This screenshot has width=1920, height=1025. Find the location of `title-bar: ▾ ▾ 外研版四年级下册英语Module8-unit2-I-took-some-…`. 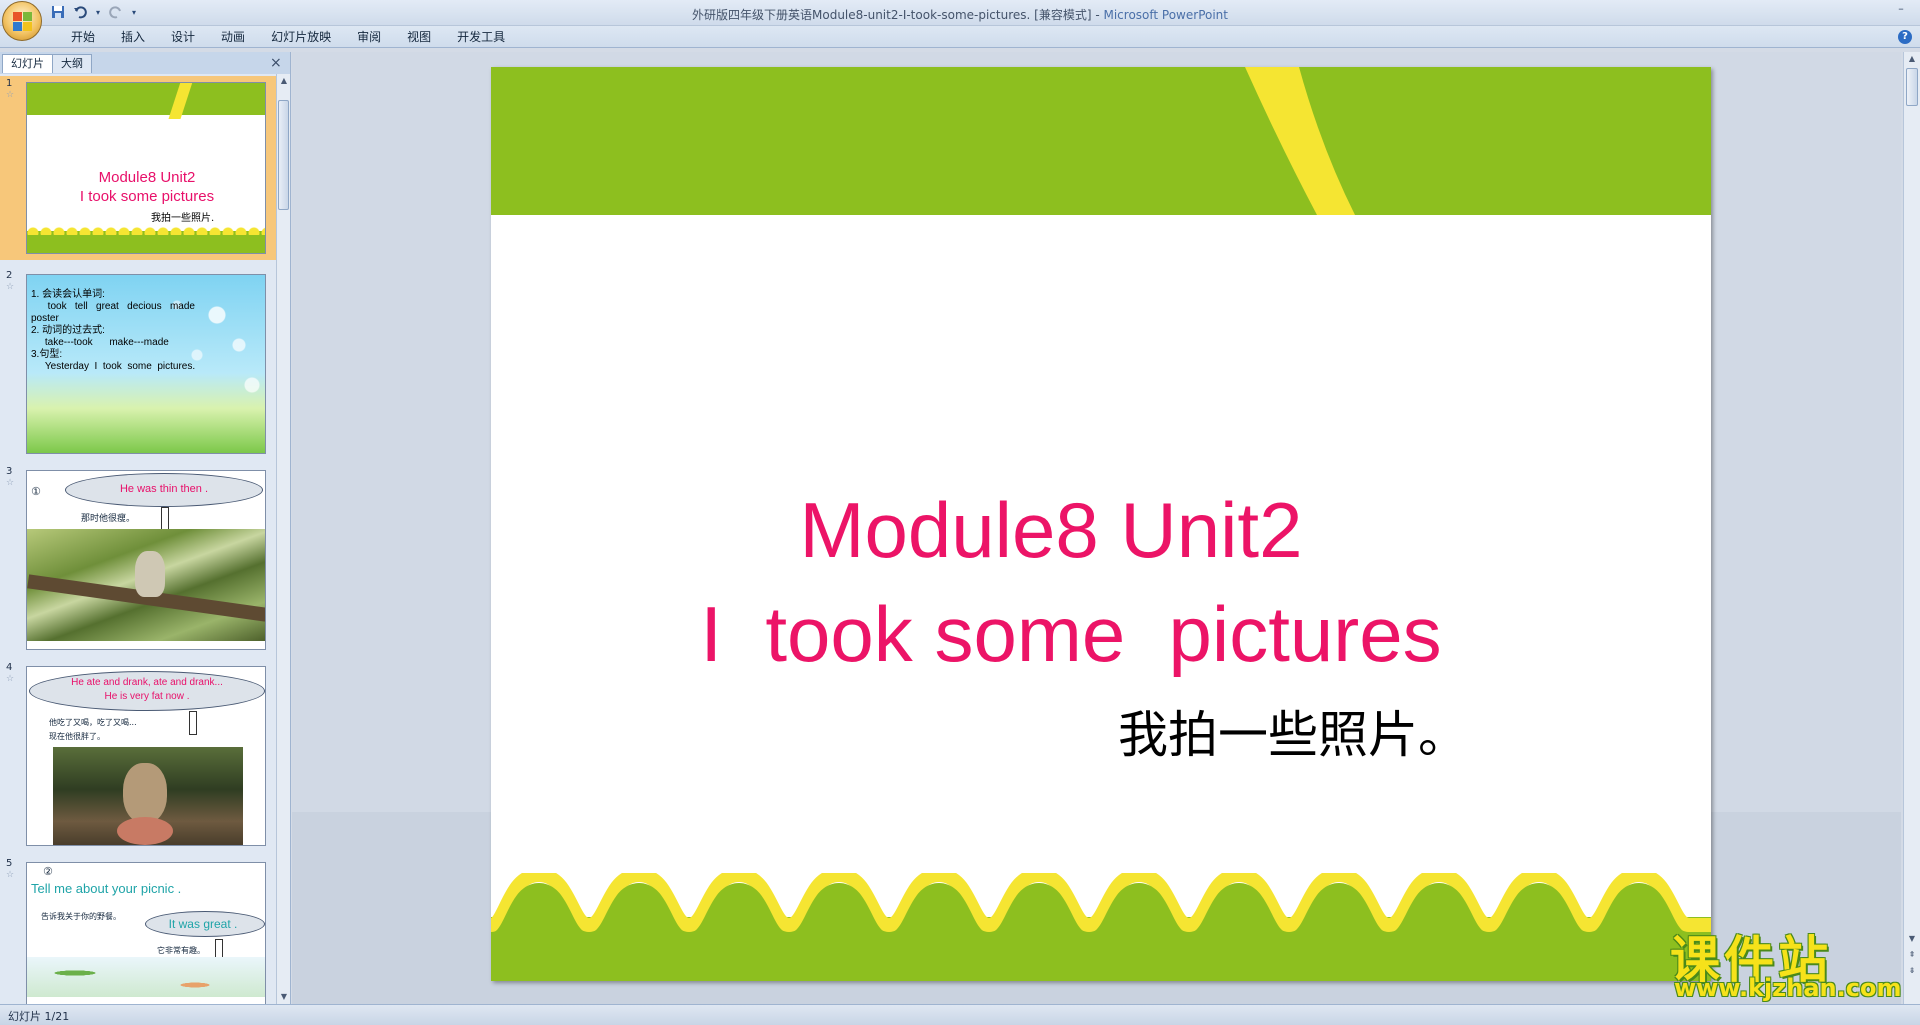

title-bar: ▾ ▾ 外研版四年级下册英语Module8-unit2-I-took-some-… is located at coordinates (960, 13).